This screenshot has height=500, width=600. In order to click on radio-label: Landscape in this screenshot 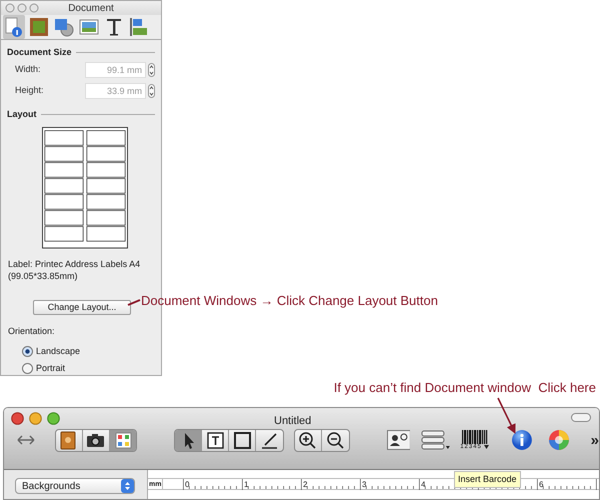, I will do `click(58, 351)`.